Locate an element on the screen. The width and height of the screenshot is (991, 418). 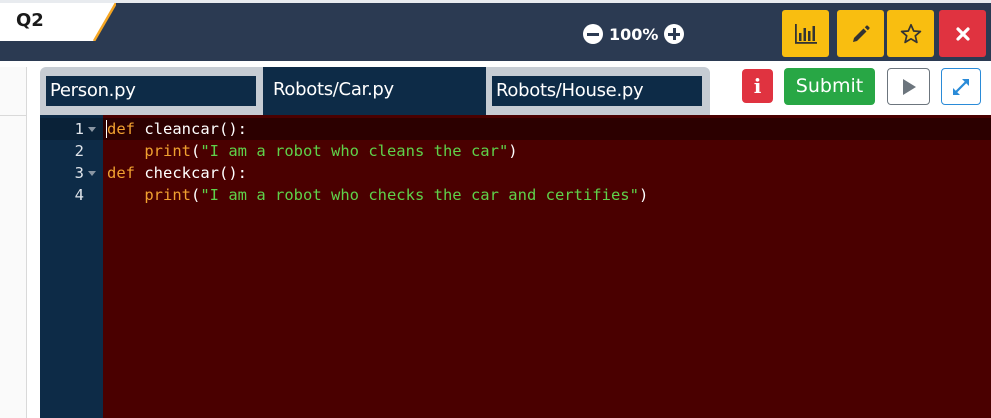
info-button: i is located at coordinates (757, 86).